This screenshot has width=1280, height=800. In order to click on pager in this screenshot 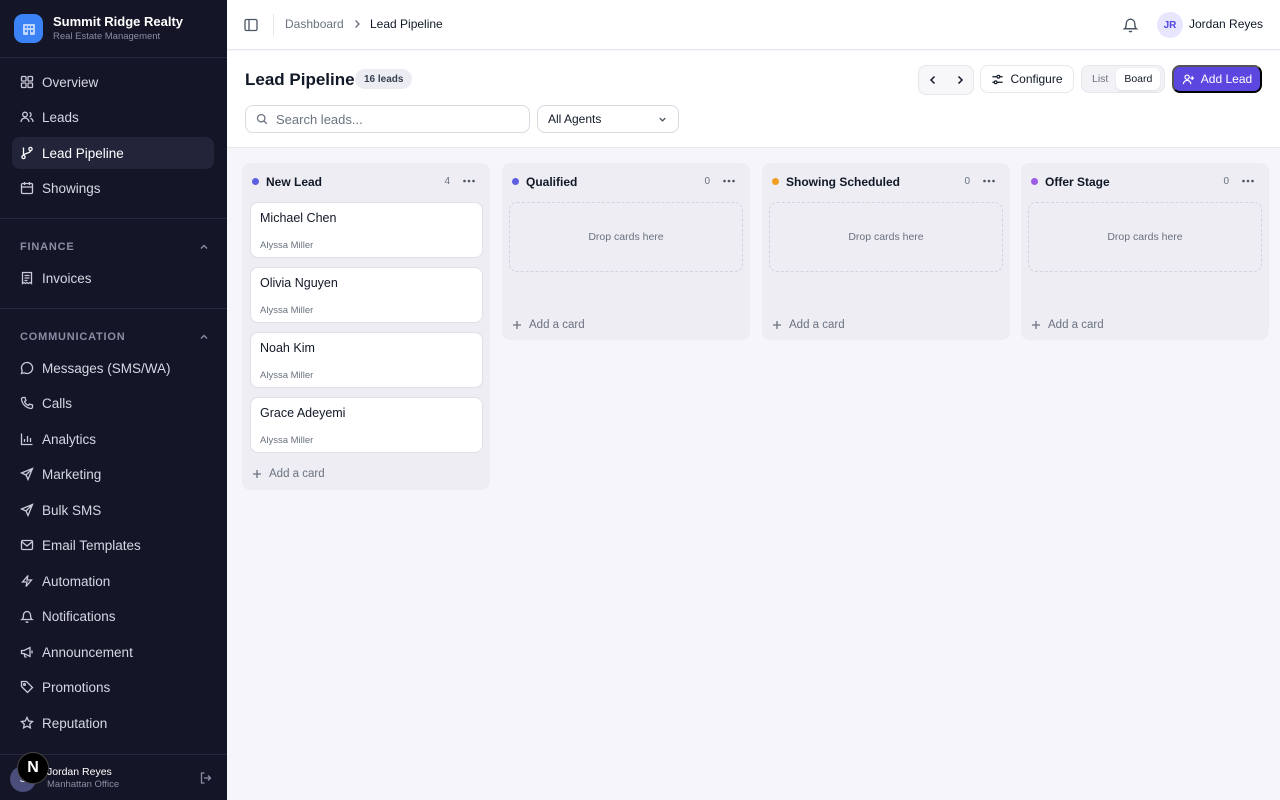, I will do `click(946, 80)`.